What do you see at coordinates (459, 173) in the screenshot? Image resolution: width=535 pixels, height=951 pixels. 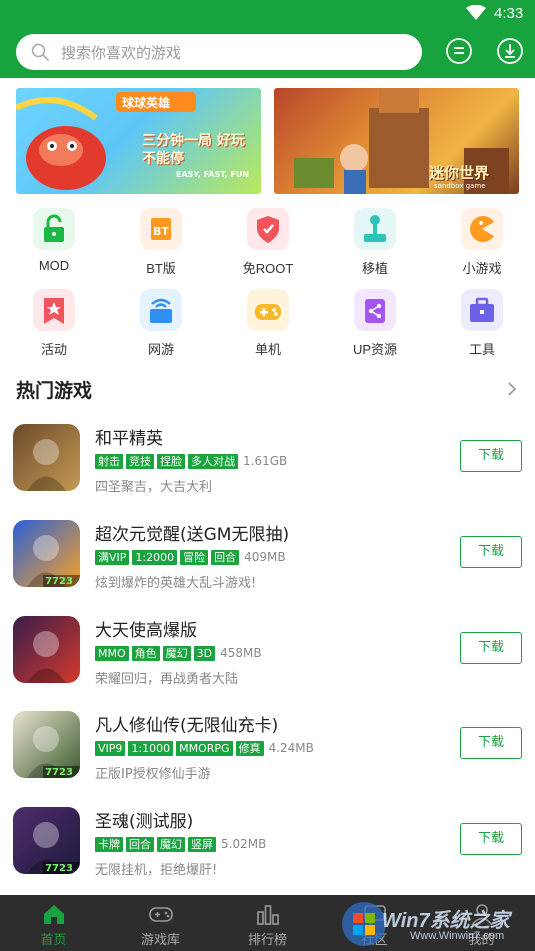 I see `banner-2-title: 迷你世界` at bounding box center [459, 173].